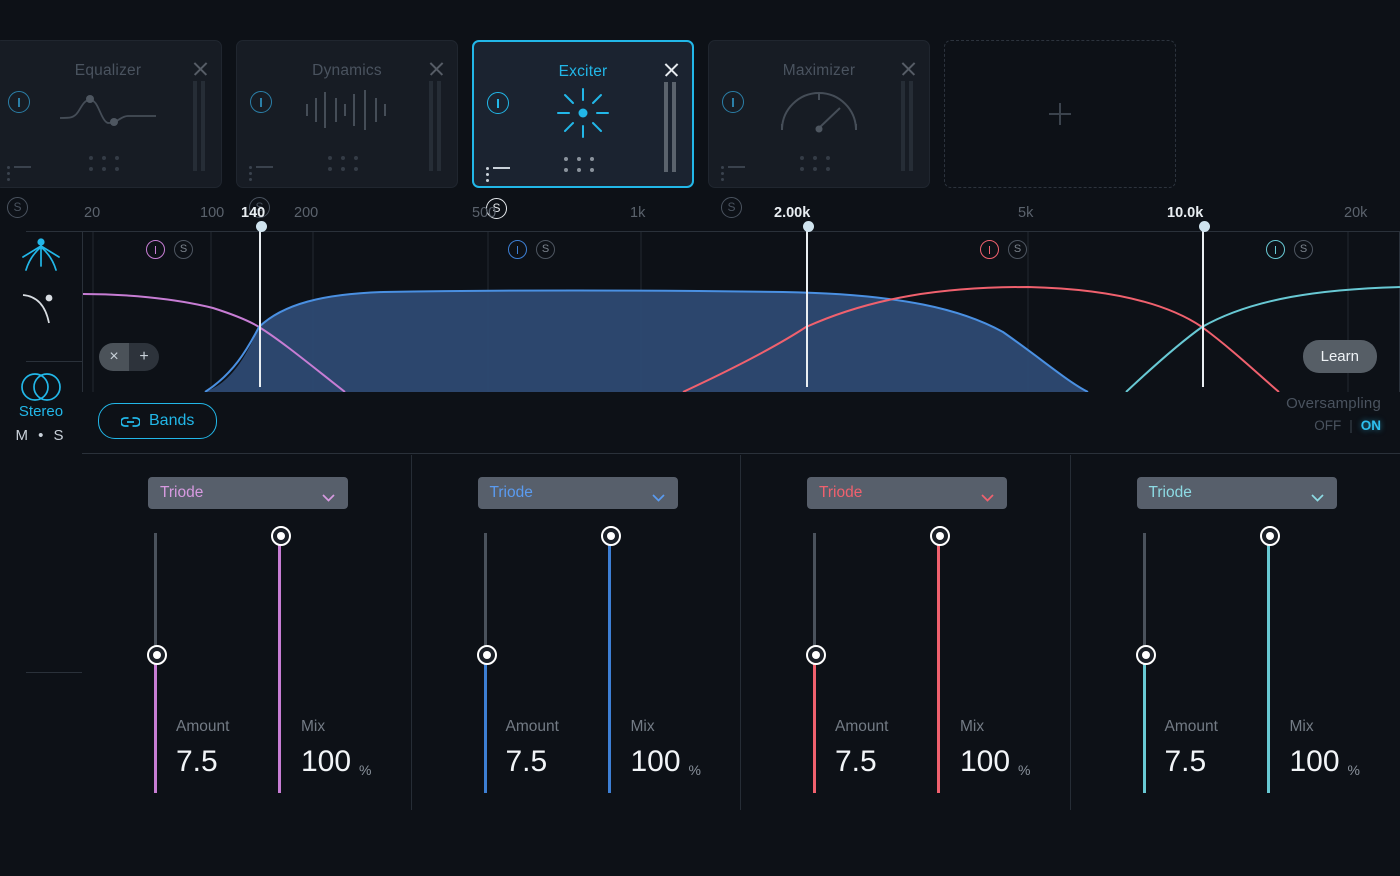 This screenshot has height=876, width=1400. Describe the element at coordinates (1236, 493) in the screenshot. I see `band-type-select-4: Triode` at that location.